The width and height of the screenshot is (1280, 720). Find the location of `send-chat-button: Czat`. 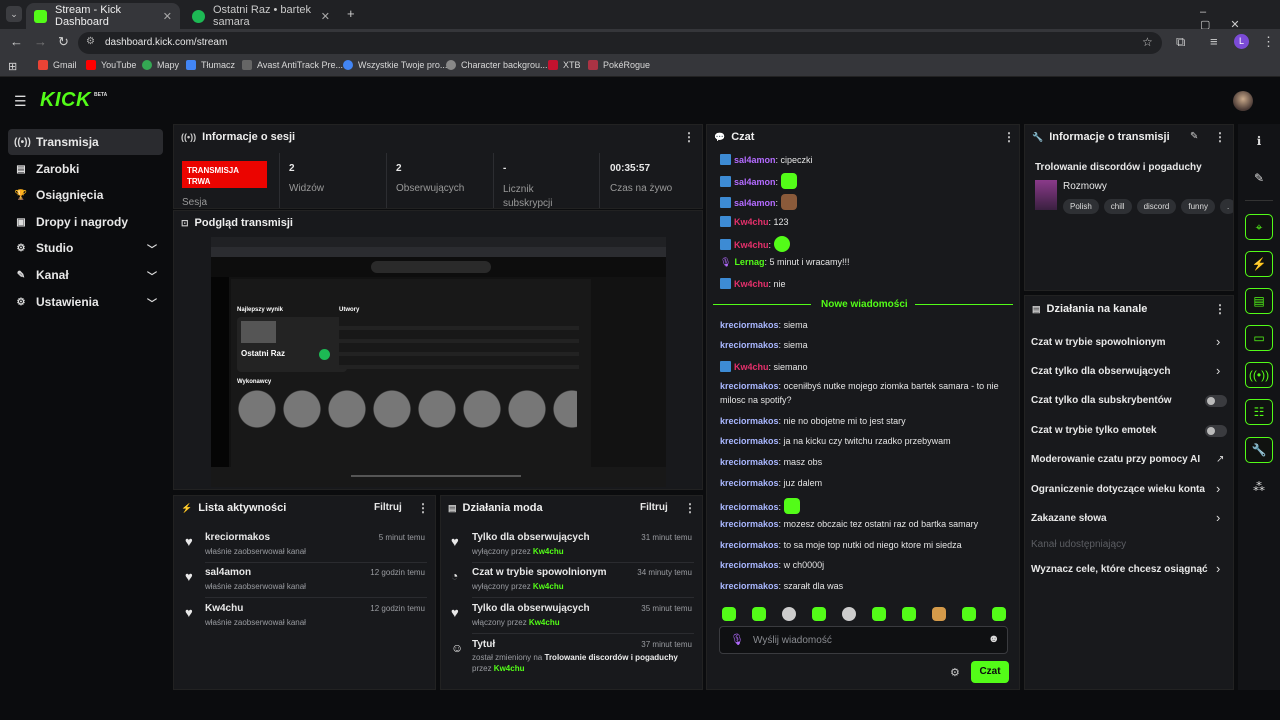

send-chat-button: Czat is located at coordinates (990, 672).